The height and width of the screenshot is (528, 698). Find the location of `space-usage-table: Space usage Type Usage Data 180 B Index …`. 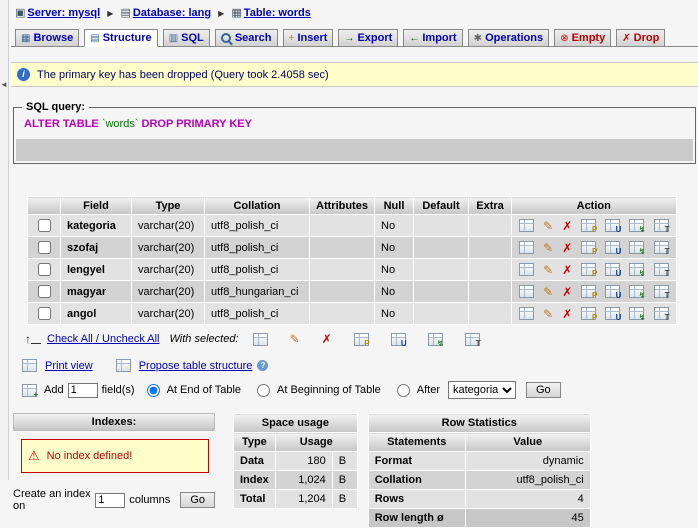

space-usage-table: Space usage Type Usage Data 180 B Index … is located at coordinates (295, 461).